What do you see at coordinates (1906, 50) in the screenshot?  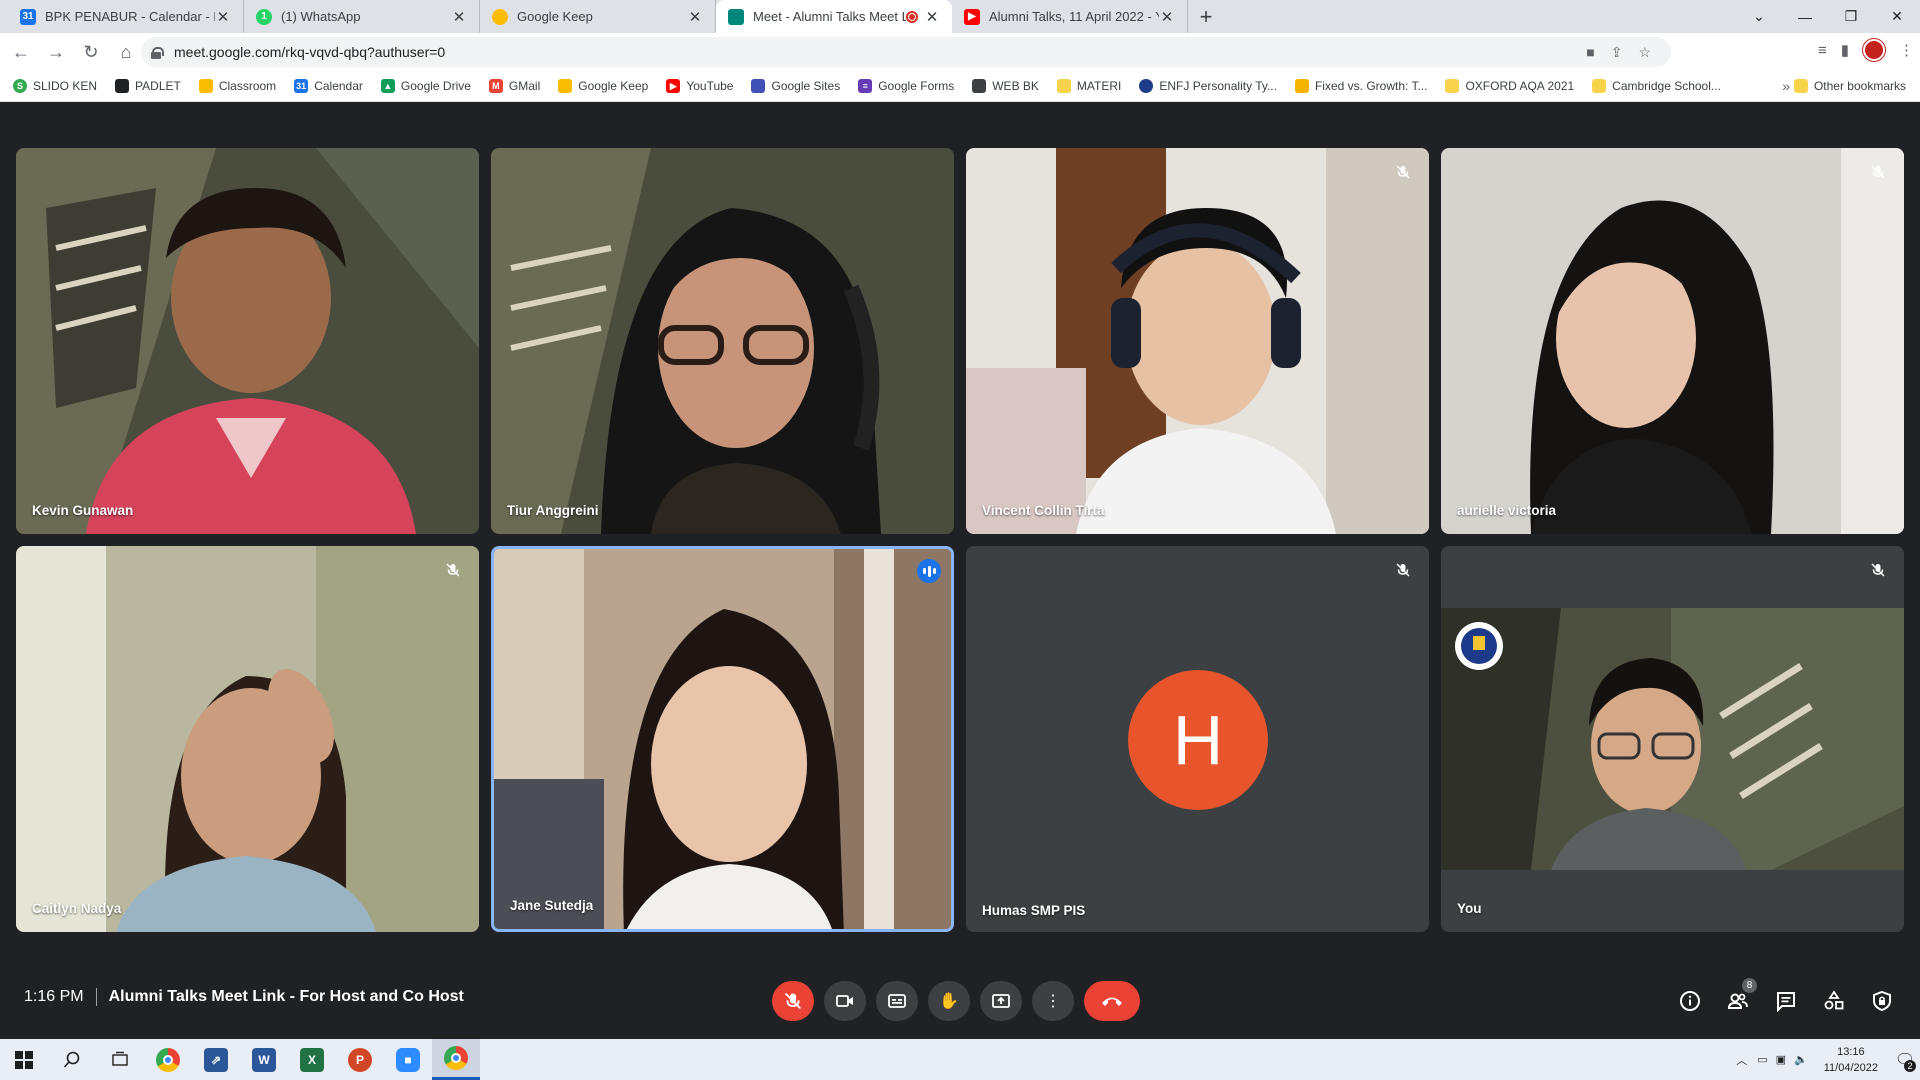 I see `browser-menu-icon: ⋮` at bounding box center [1906, 50].